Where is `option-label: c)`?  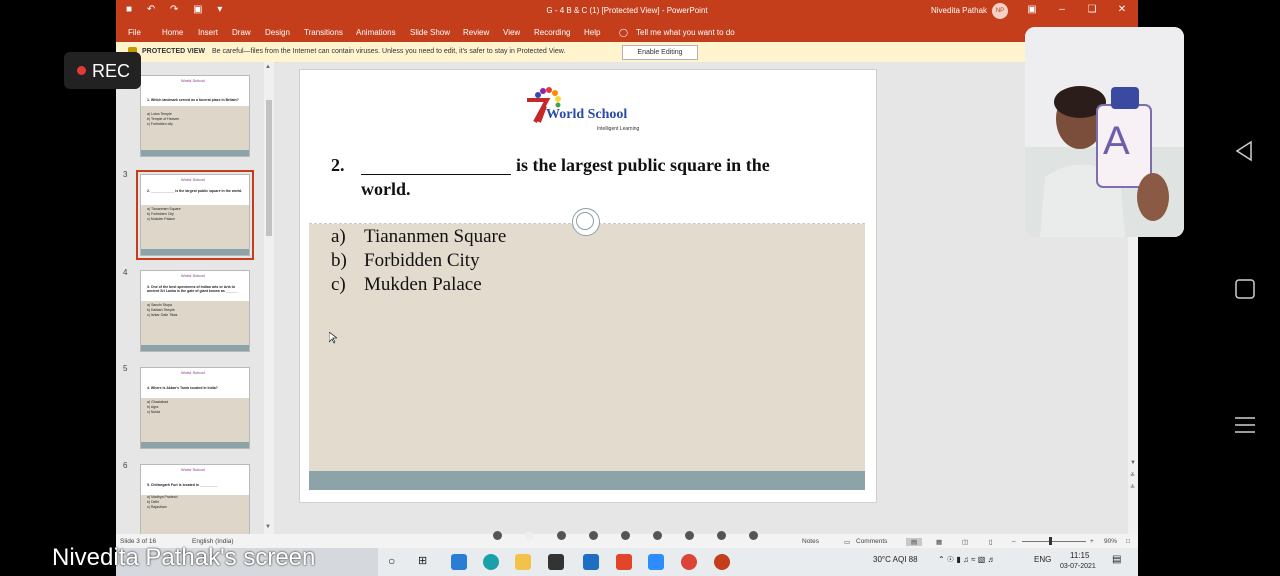 option-label: c) is located at coordinates (338, 284).